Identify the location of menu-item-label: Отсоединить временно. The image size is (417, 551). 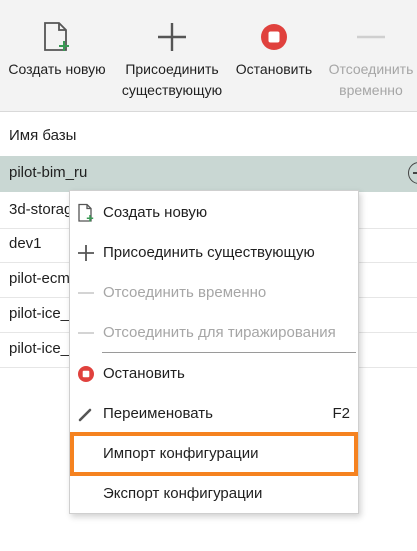
(185, 292).